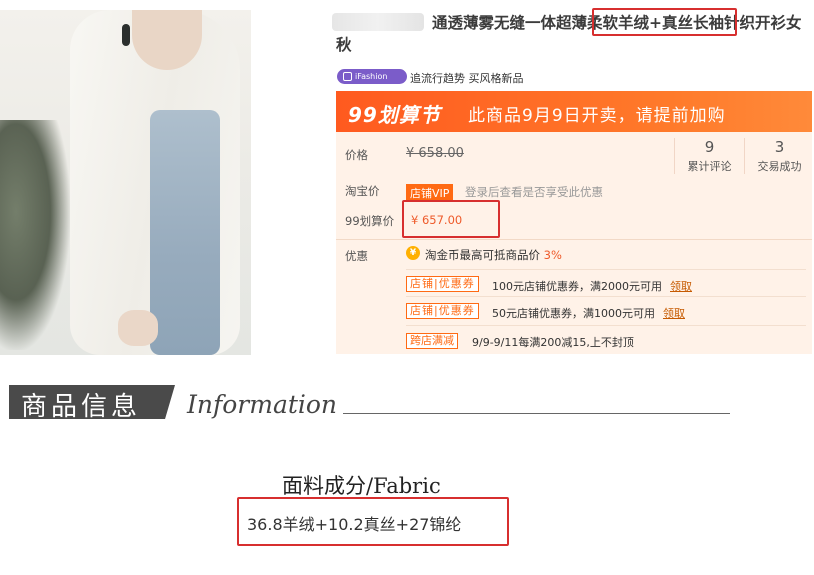  I want to click on coupon-text: 100元店铺优惠券，满2000元可用, so click(577, 286).